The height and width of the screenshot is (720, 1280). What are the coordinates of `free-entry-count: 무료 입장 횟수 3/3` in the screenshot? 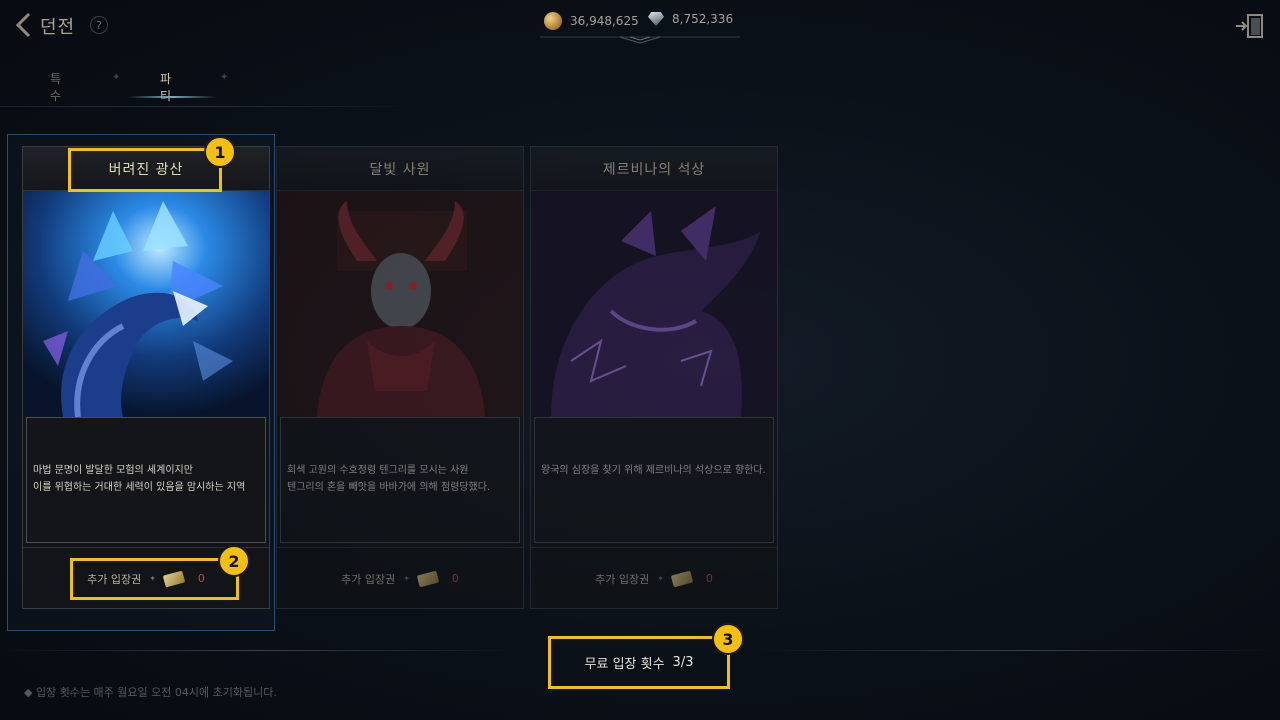 It's located at (639, 662).